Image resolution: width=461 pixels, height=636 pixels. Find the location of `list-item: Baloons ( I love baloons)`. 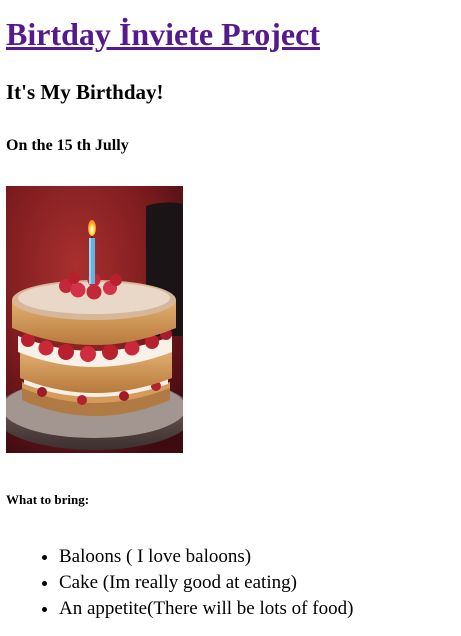

list-item: Baloons ( I love baloons) is located at coordinates (206, 557).